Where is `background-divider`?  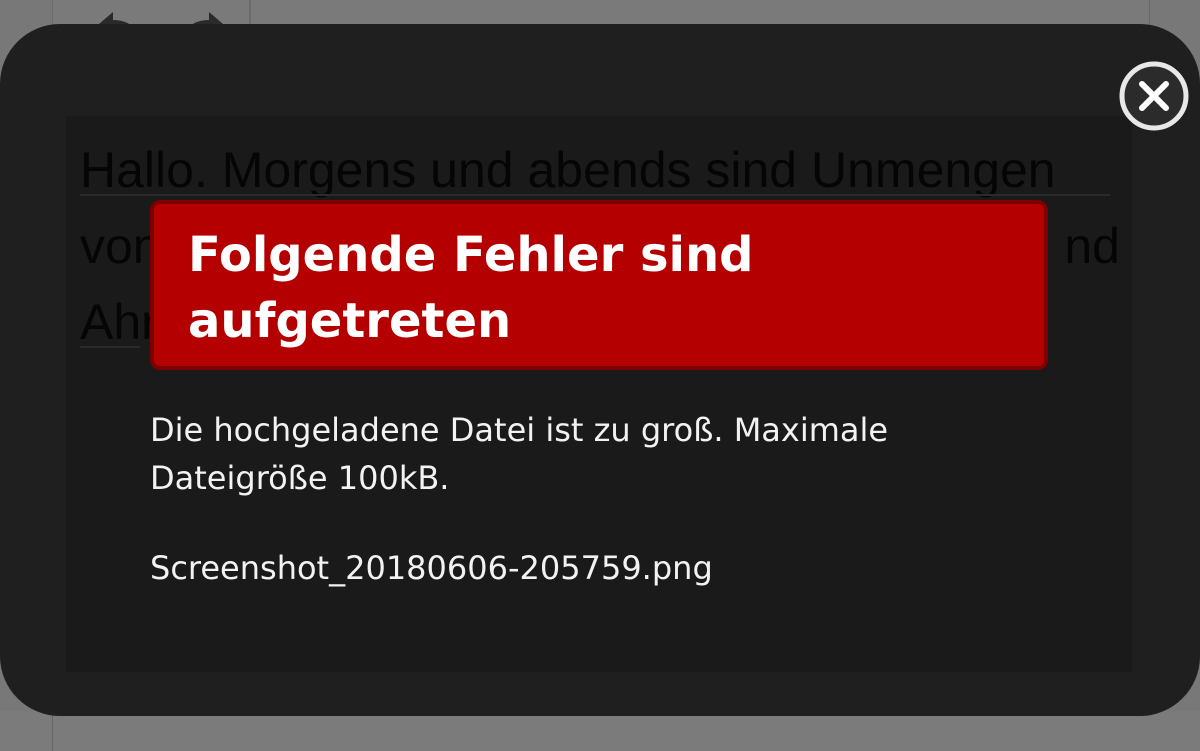
background-divider is located at coordinates (52, 731).